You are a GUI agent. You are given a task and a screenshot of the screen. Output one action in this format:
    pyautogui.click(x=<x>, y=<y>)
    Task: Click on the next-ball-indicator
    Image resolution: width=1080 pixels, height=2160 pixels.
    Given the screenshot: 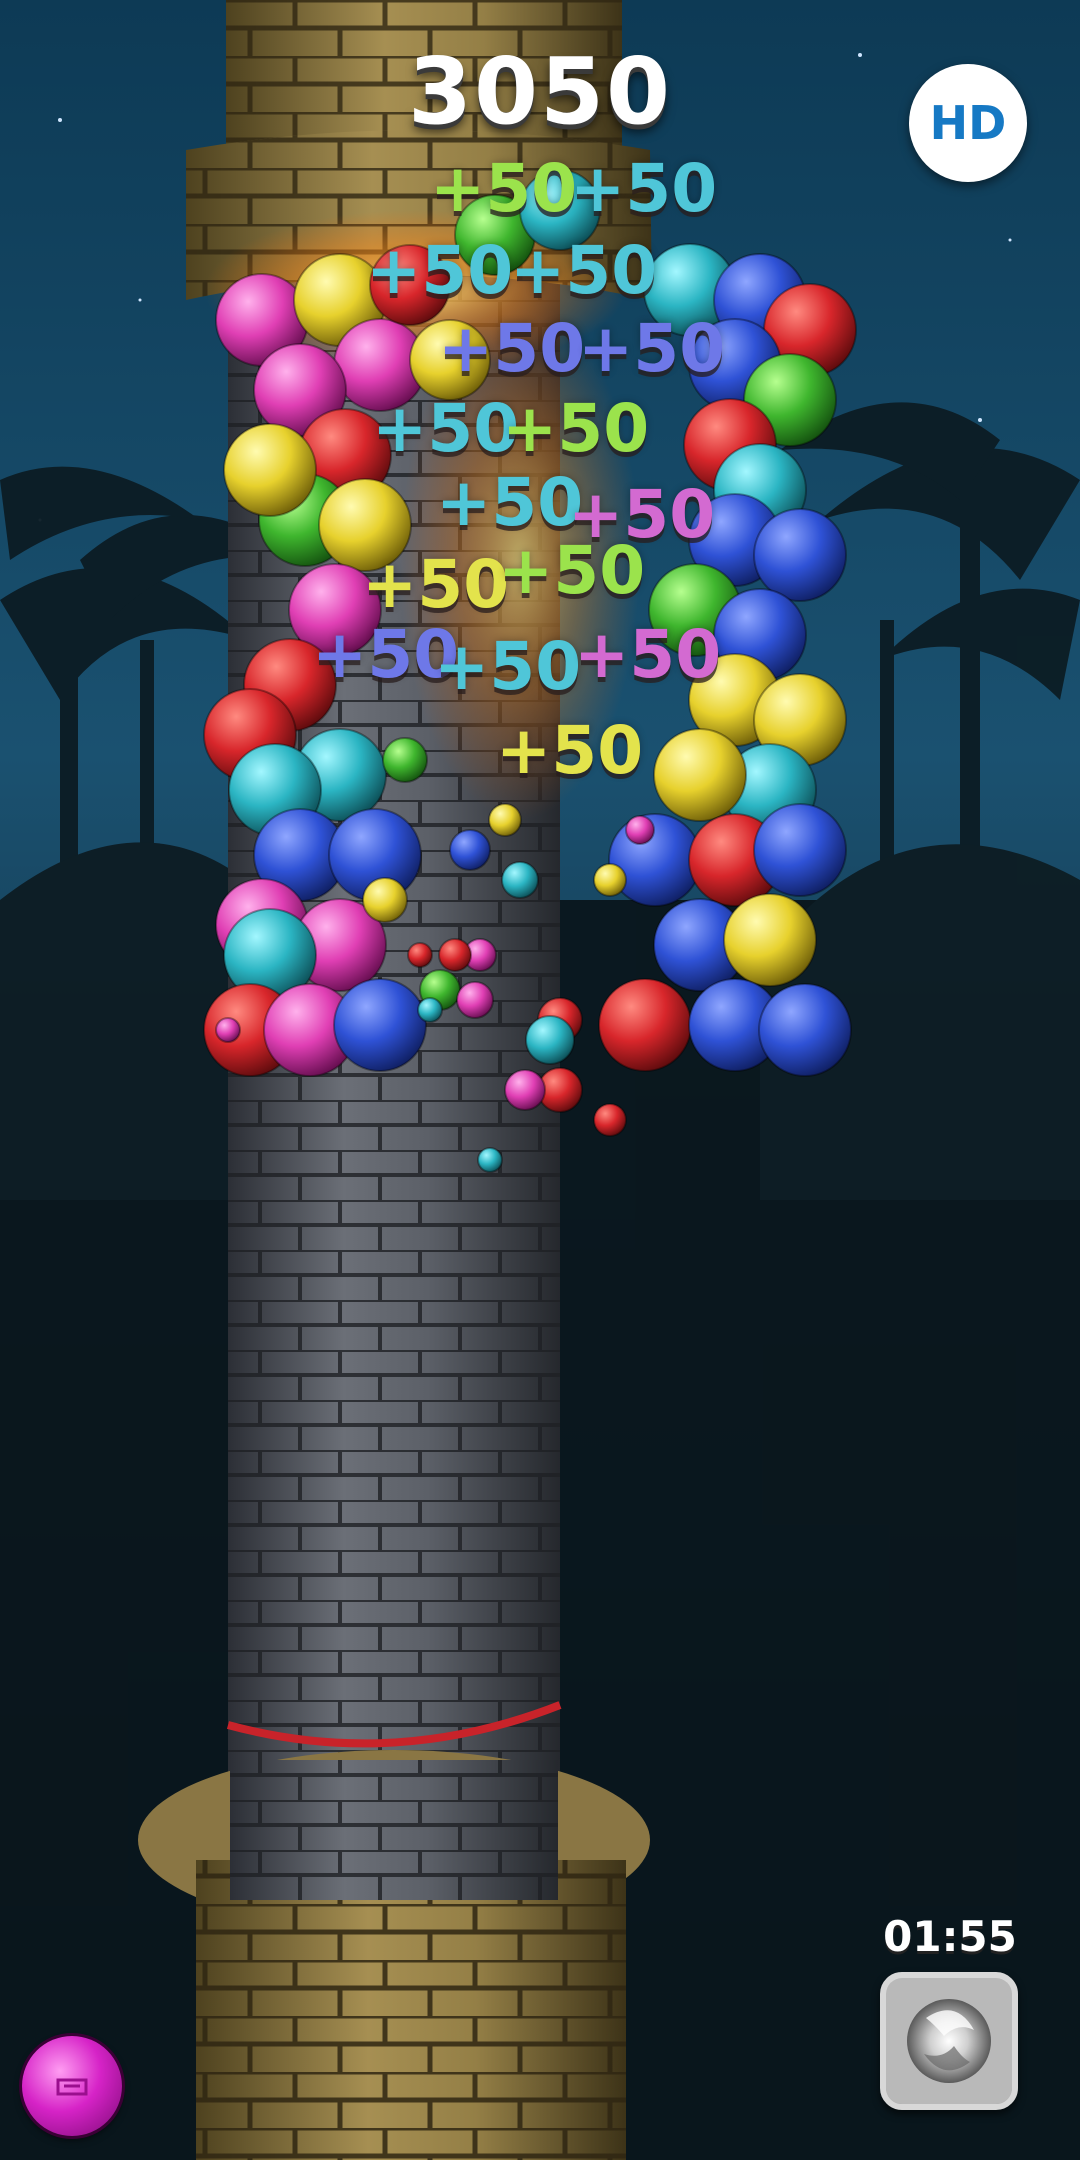 What is the action you would take?
    pyautogui.click(x=72, y=2086)
    